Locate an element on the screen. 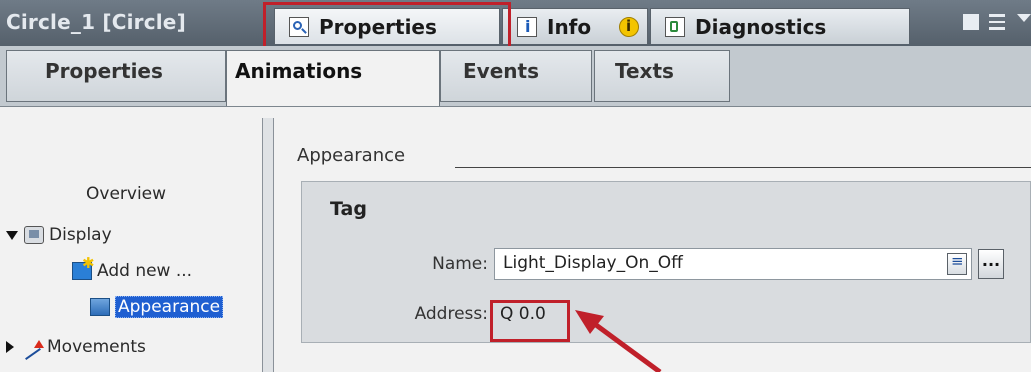 The image size is (1031, 372). window-controls is located at coordinates (993, 23).